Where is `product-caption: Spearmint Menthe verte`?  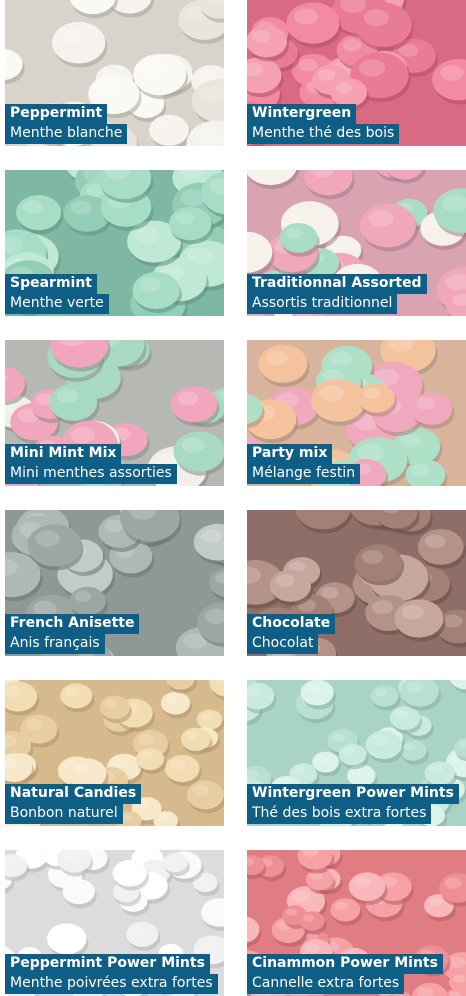 product-caption: Spearmint Menthe verte is located at coordinates (57, 294).